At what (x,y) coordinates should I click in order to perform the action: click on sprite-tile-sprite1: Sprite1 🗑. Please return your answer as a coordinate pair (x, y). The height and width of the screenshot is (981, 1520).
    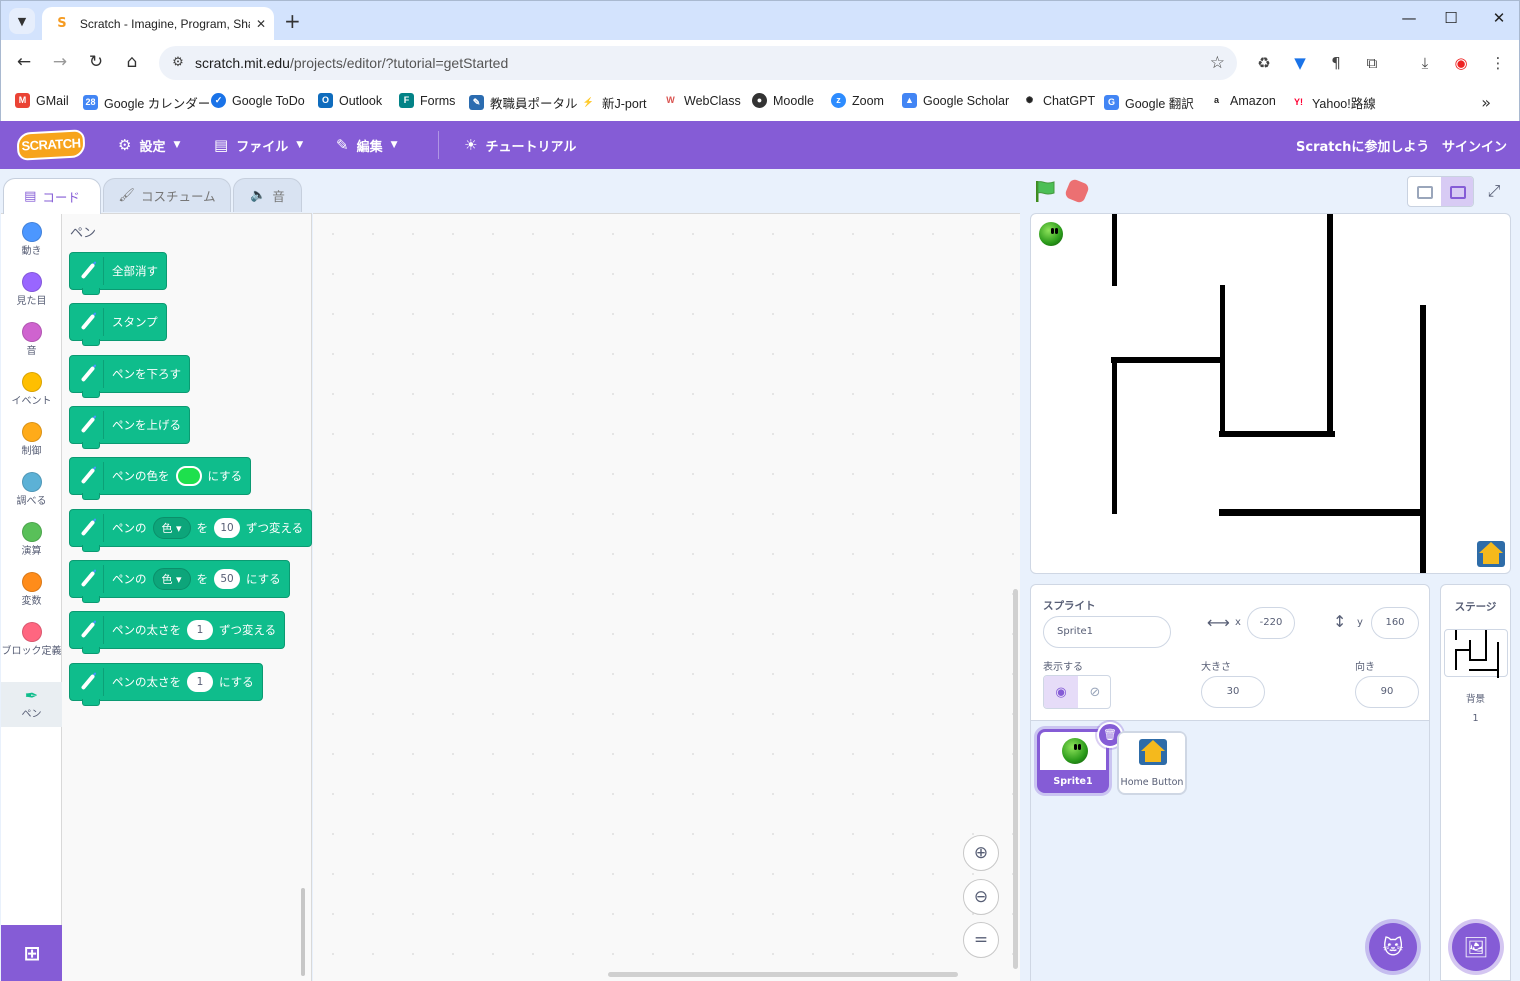
    Looking at the image, I should click on (1080, 757).